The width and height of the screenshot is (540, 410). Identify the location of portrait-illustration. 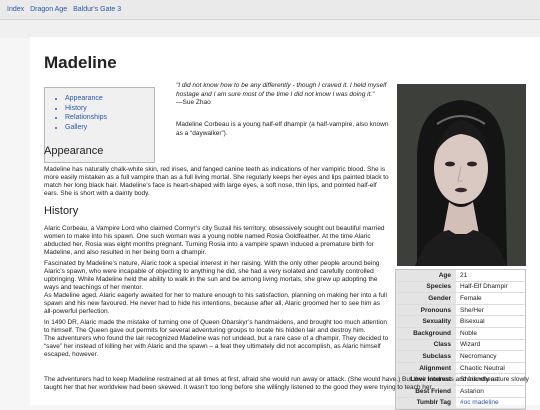
(461, 175).